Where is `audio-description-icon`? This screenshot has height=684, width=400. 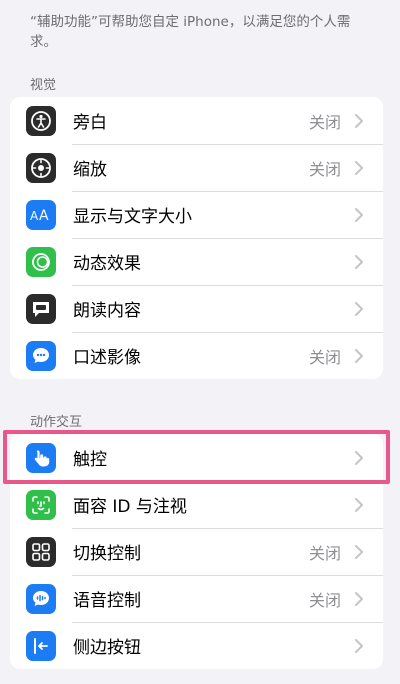 audio-description-icon is located at coordinates (41, 355).